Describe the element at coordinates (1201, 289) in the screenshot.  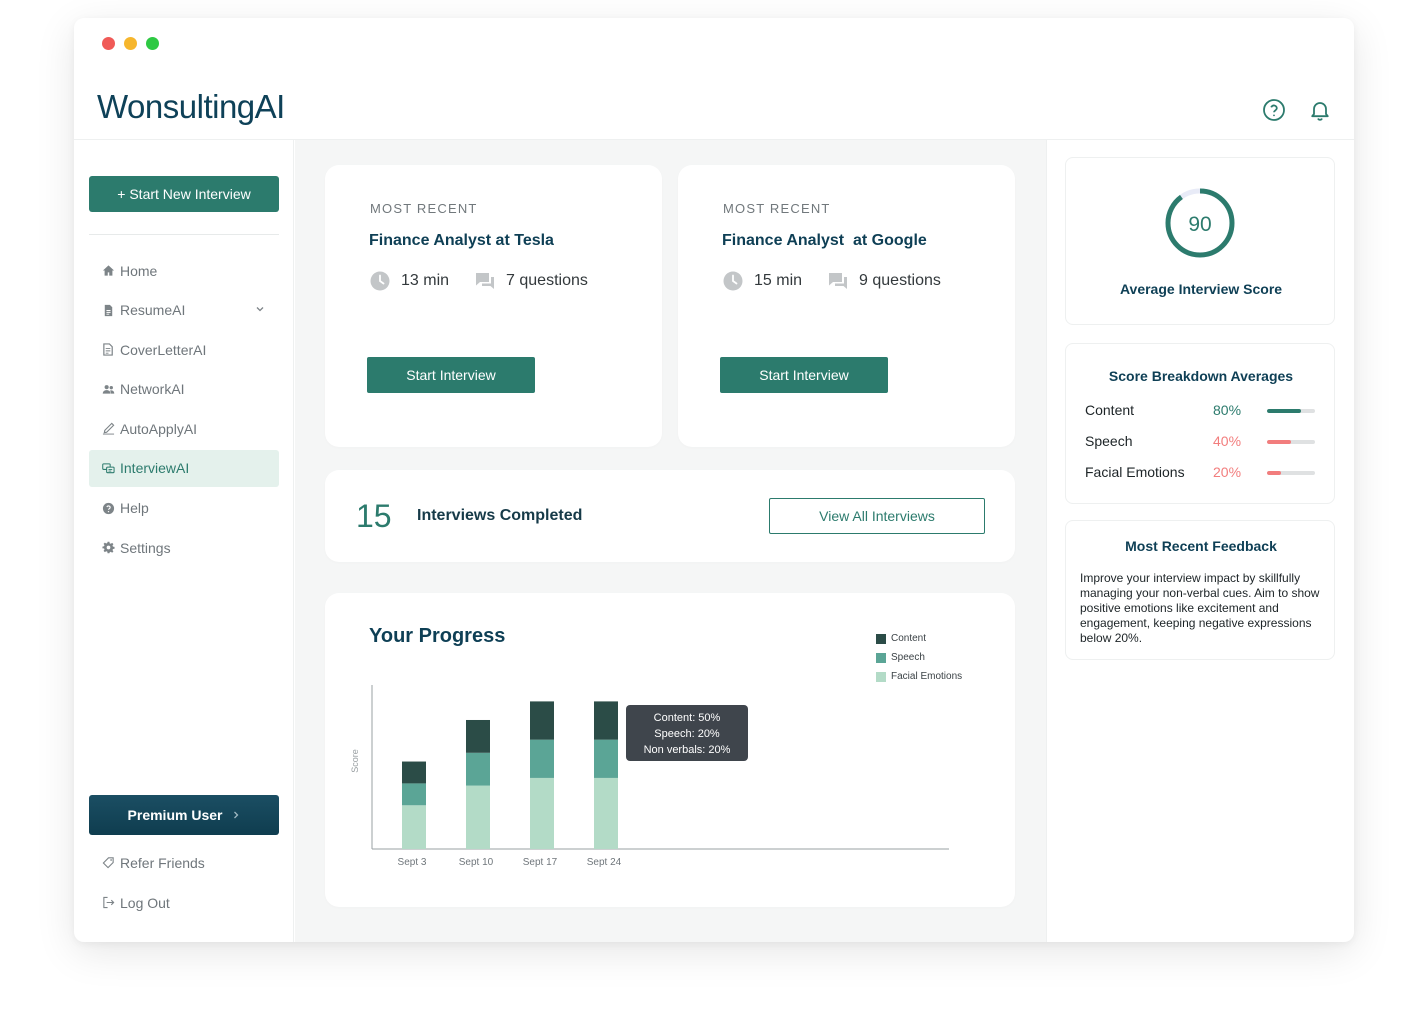
I see `average-score-label: Average Interview Score` at that location.